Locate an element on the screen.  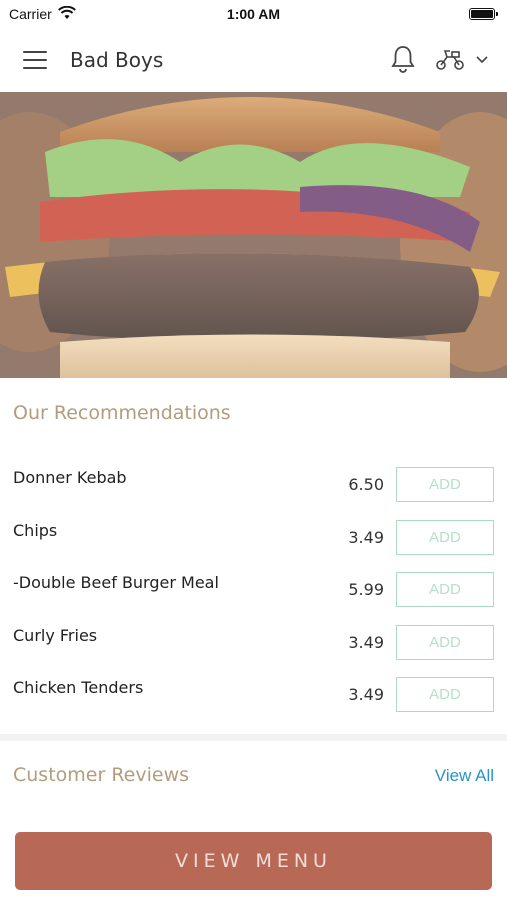
item-name: Donner Kebab is located at coordinates (70, 477).